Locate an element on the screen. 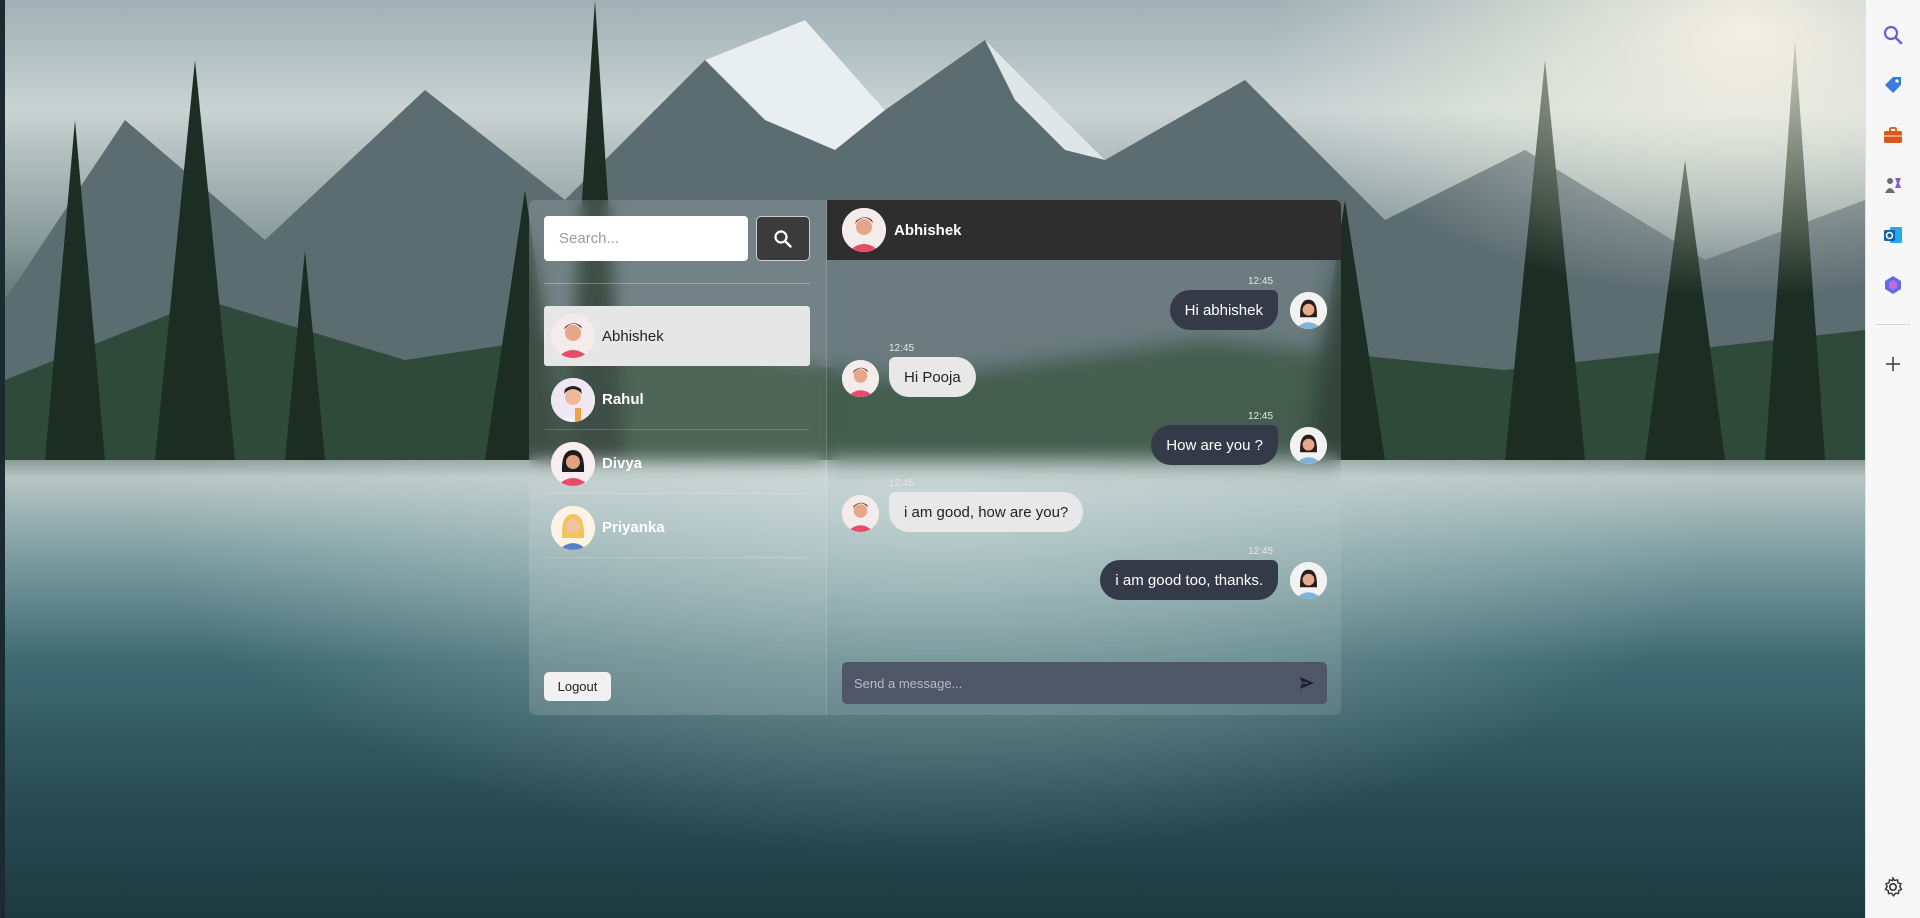 This screenshot has height=918, width=1920. chat-header: Abhishek is located at coordinates (1084, 230).